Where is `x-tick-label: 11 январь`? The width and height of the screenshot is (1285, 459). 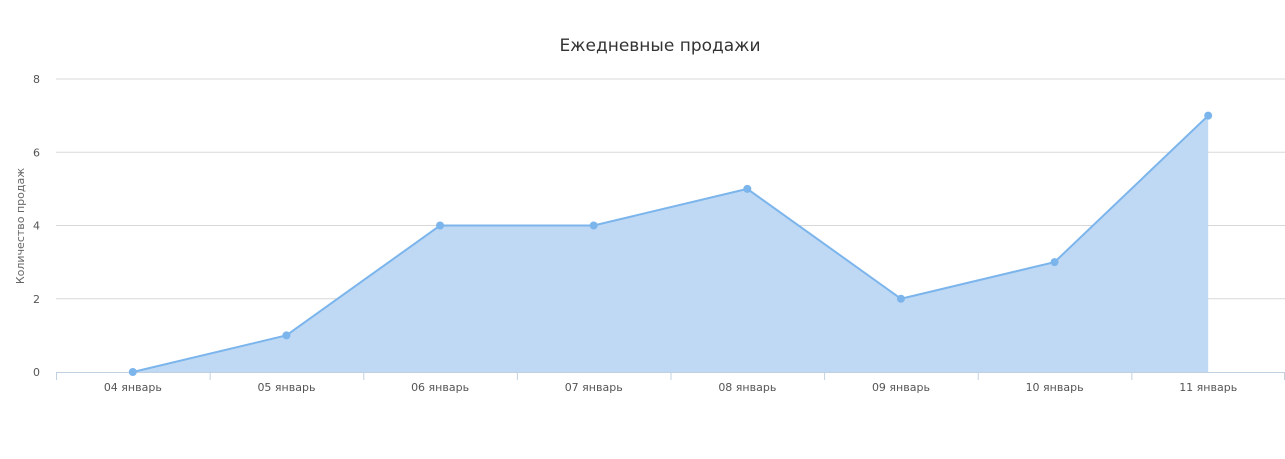 x-tick-label: 11 январь is located at coordinates (1208, 387).